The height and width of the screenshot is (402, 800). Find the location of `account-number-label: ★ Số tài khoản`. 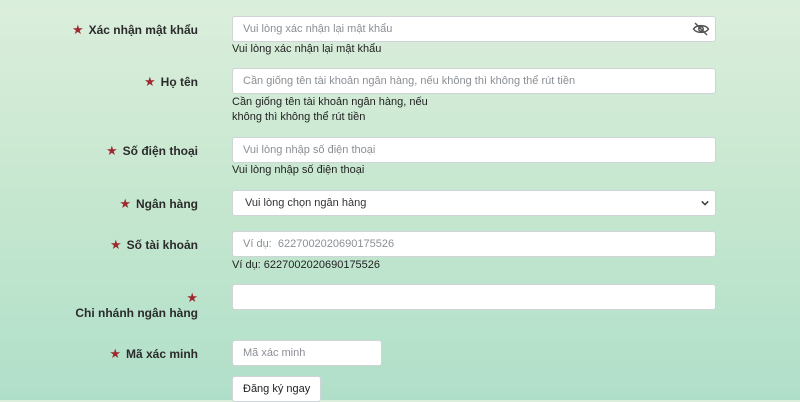

account-number-label: ★ Số tài khoản is located at coordinates (154, 244).